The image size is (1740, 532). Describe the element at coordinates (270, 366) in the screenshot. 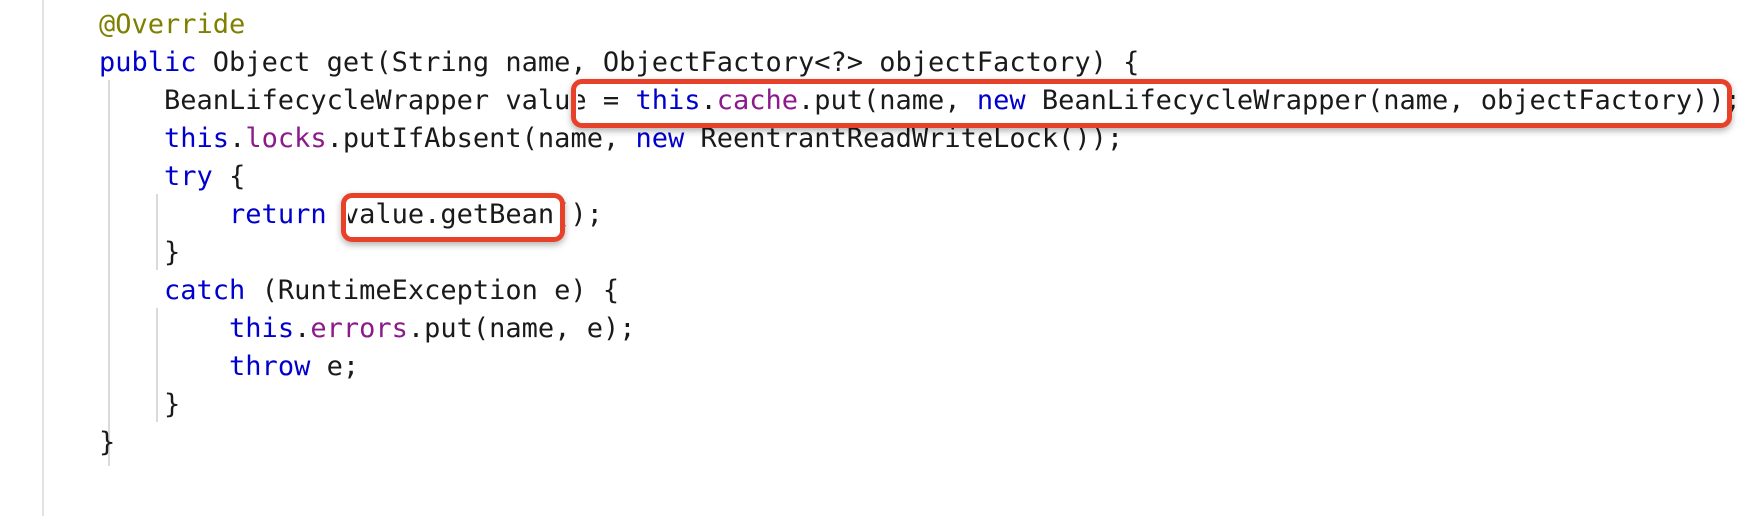

I see `code-token: throw` at that location.